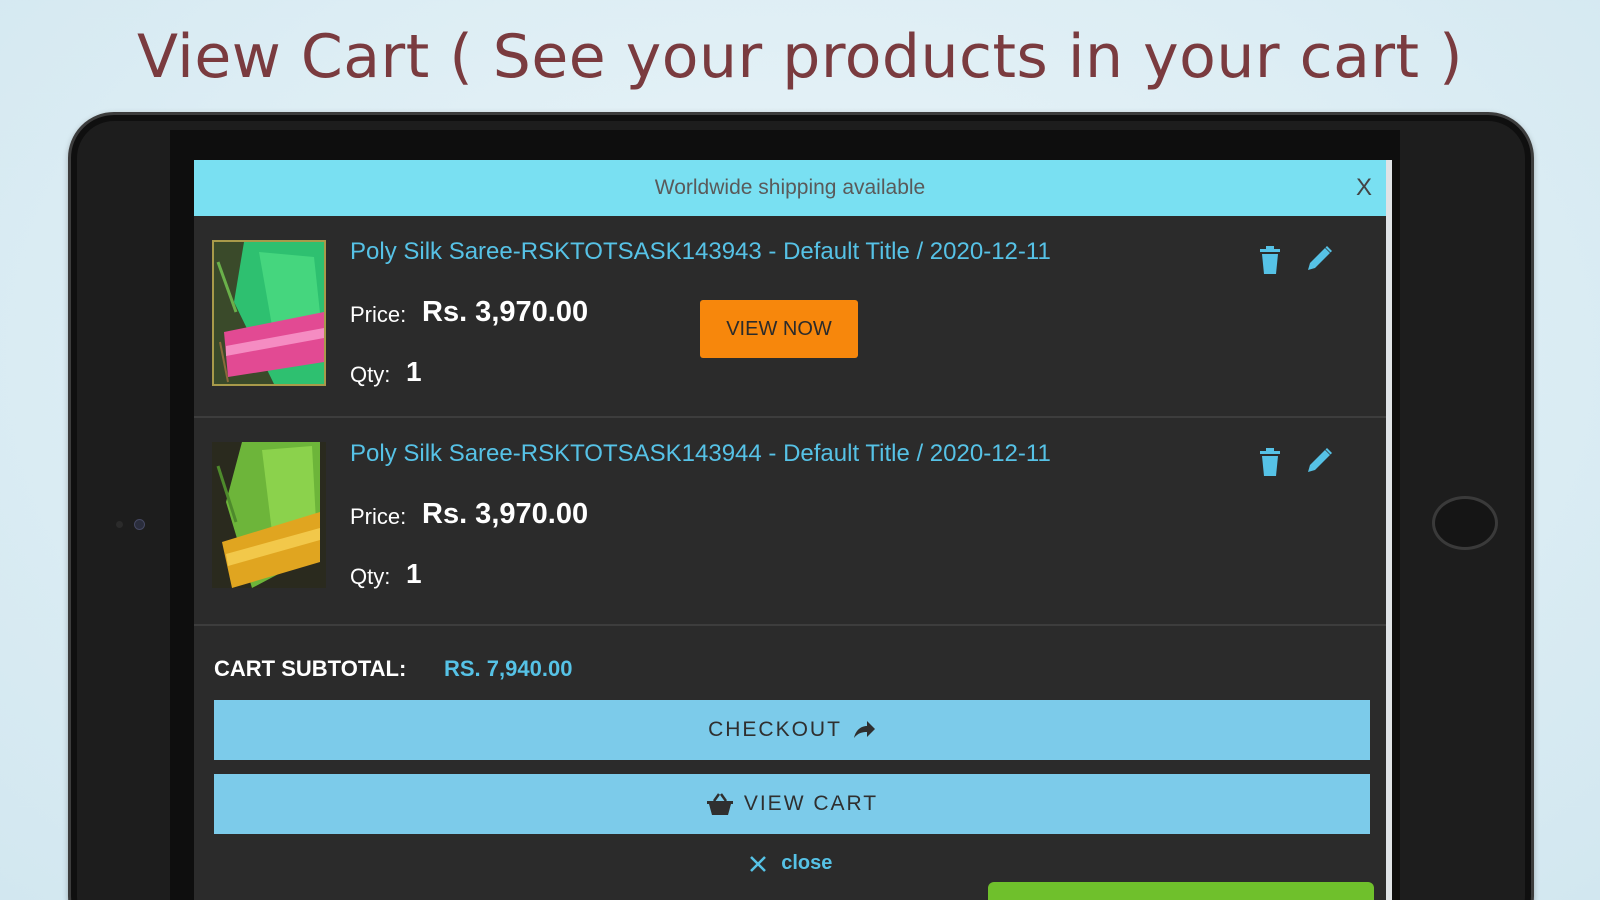 This screenshot has height=900, width=1600. I want to click on subtotal-label: CART SUBTOTAL:, so click(310, 668).